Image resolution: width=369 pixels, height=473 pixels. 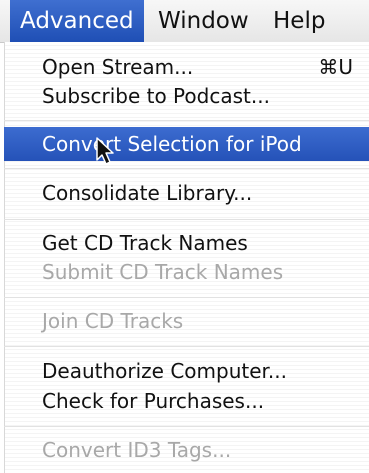 What do you see at coordinates (163, 272) in the screenshot?
I see `menu-item-label: Submit CD Track Names` at bounding box center [163, 272].